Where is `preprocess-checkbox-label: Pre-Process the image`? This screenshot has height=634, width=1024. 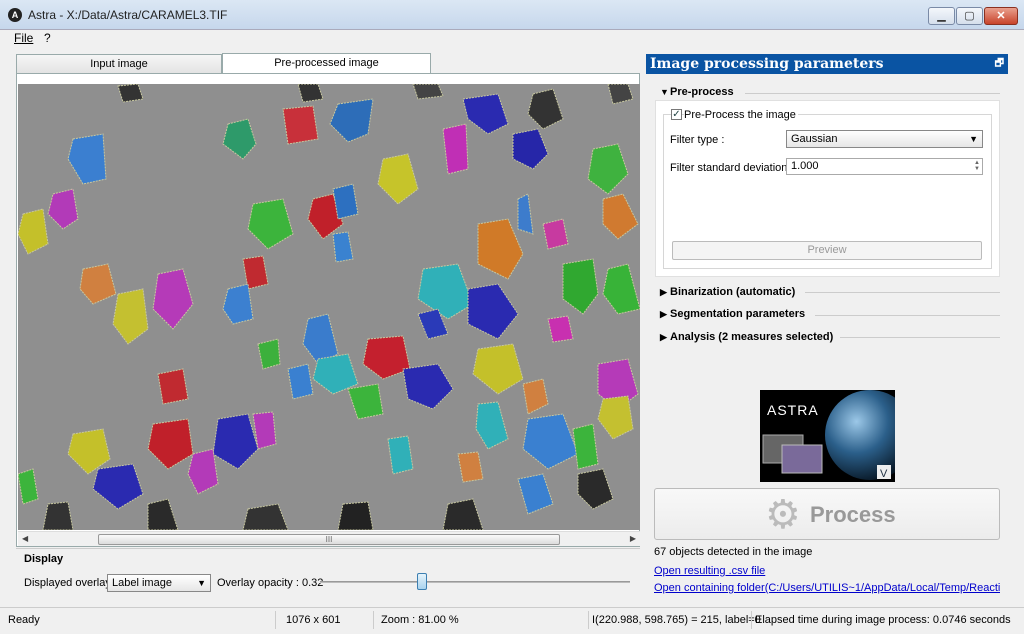
preprocess-checkbox-label: Pre-Process the image is located at coordinates (741, 115).